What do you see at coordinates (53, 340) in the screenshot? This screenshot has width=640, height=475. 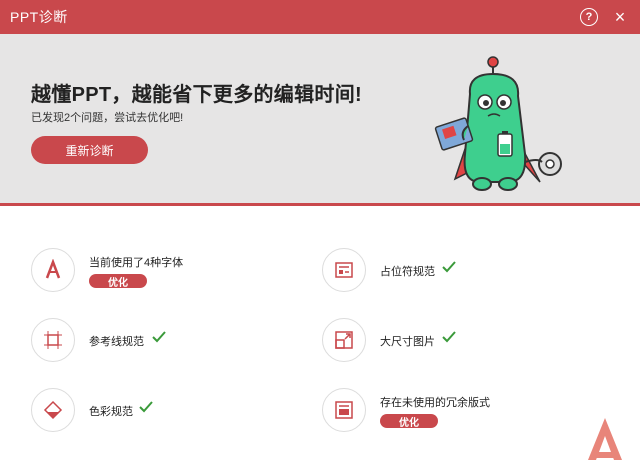 I see `guide-lines-icon` at bounding box center [53, 340].